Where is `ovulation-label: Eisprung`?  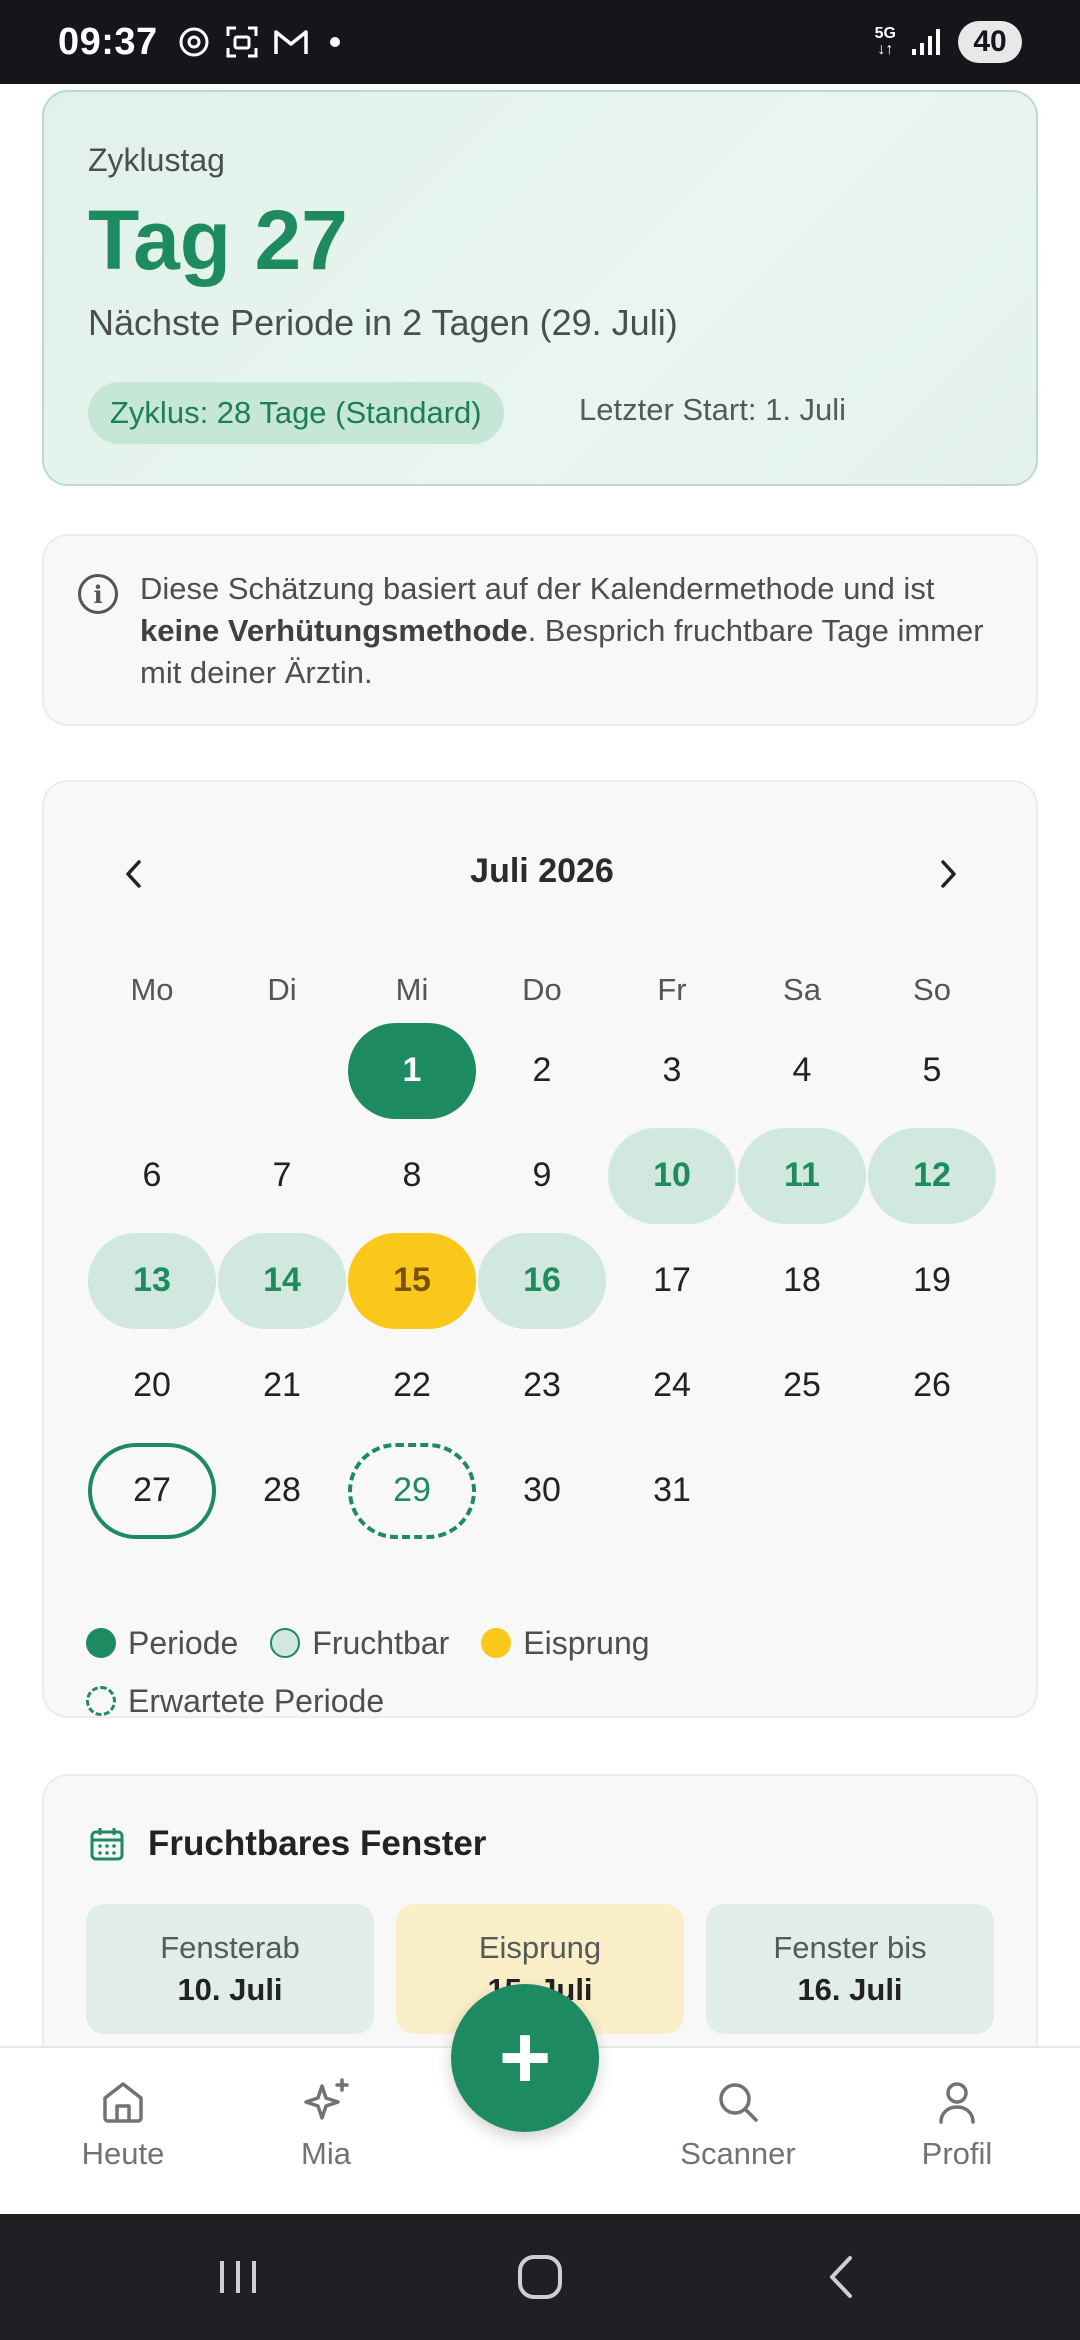
ovulation-label: Eisprung is located at coordinates (540, 1947).